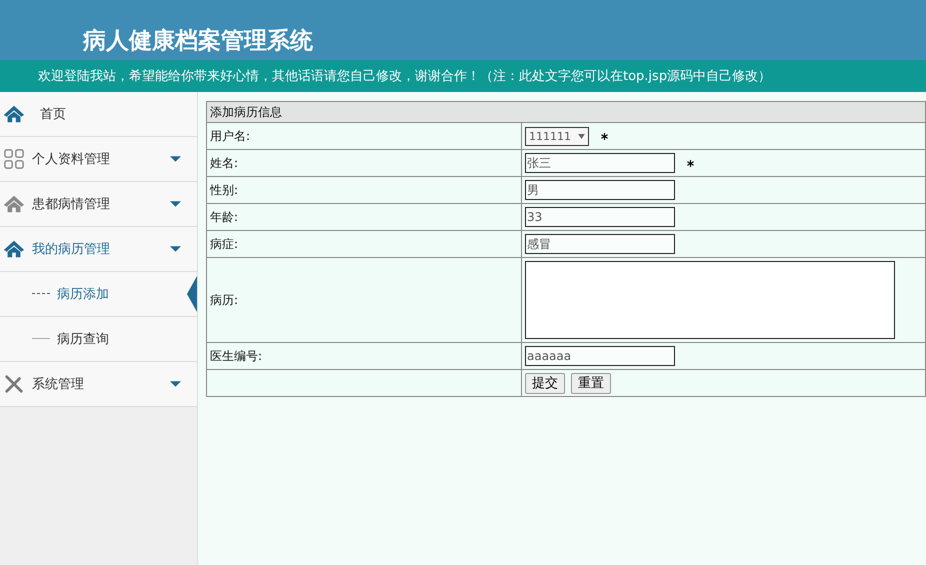 This screenshot has width=926, height=565. What do you see at coordinates (566, 112) in the screenshot?
I see `form-title: 添加病历信息` at bounding box center [566, 112].